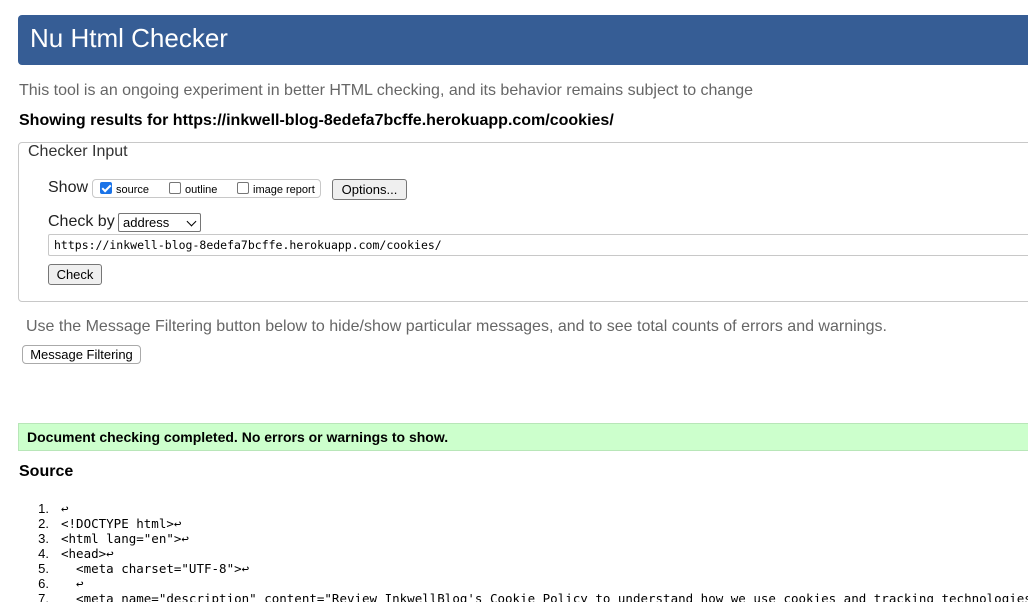  Describe the element at coordinates (146, 222) in the screenshot. I see `check-by-value: address` at that location.